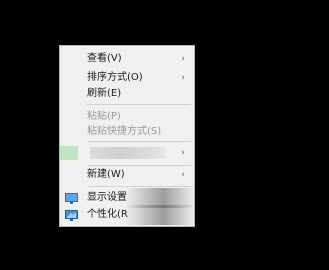 This screenshot has height=270, width=329. I want to click on obscured-icon, so click(69, 153).